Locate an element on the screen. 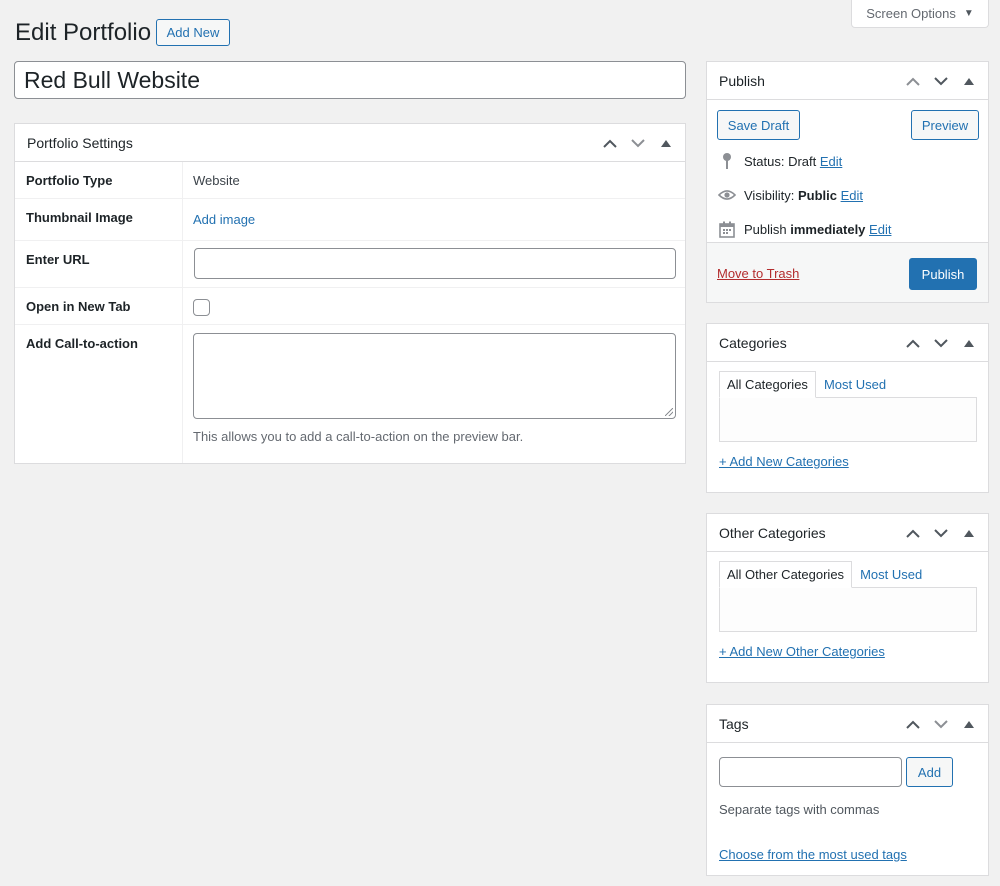  visibility-row: Visibility: Public Edit is located at coordinates (790, 195).